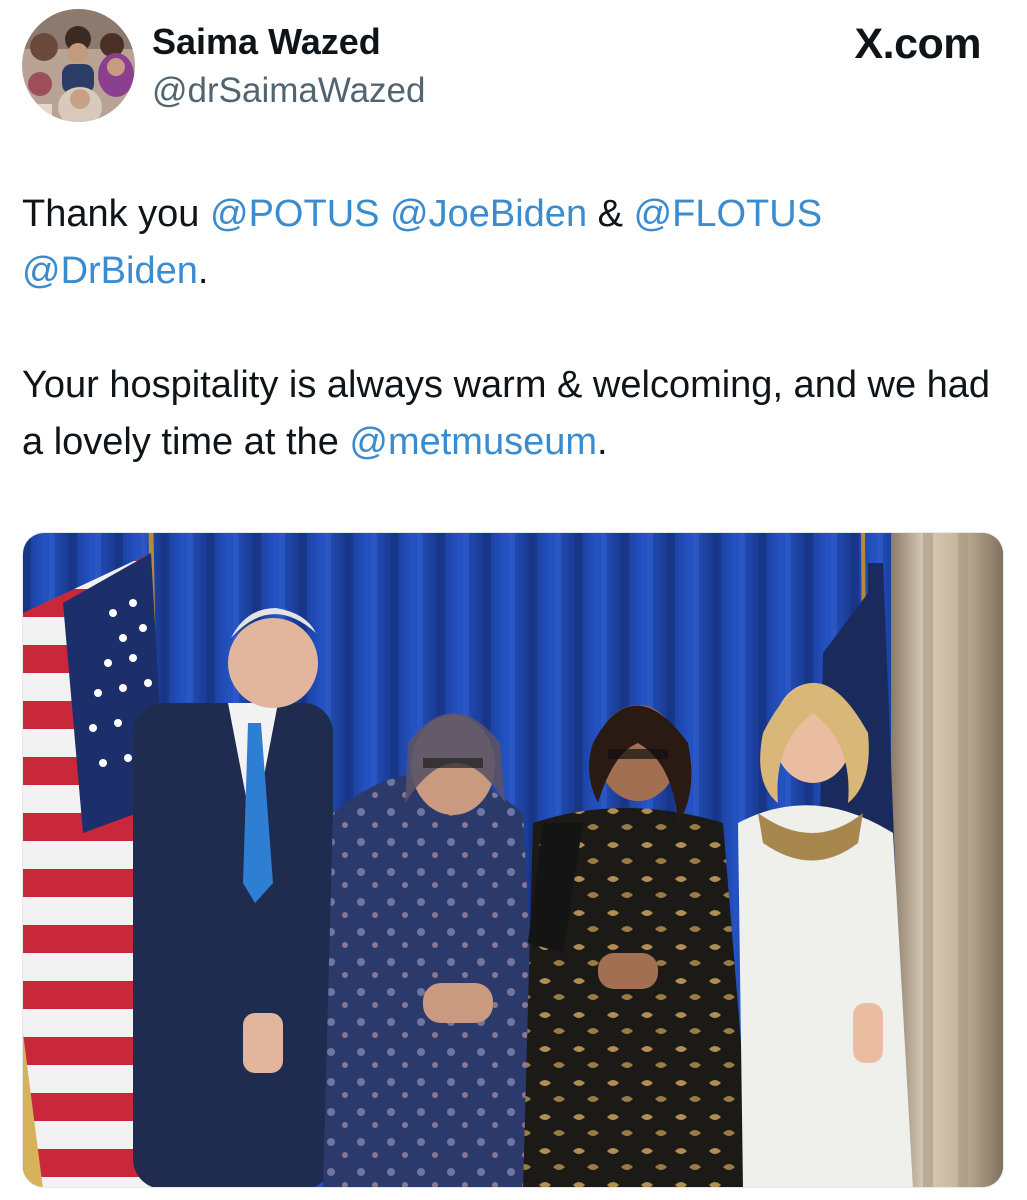  Describe the element at coordinates (110, 271) in the screenshot. I see `mention-drbiden: @DrBiden` at that location.